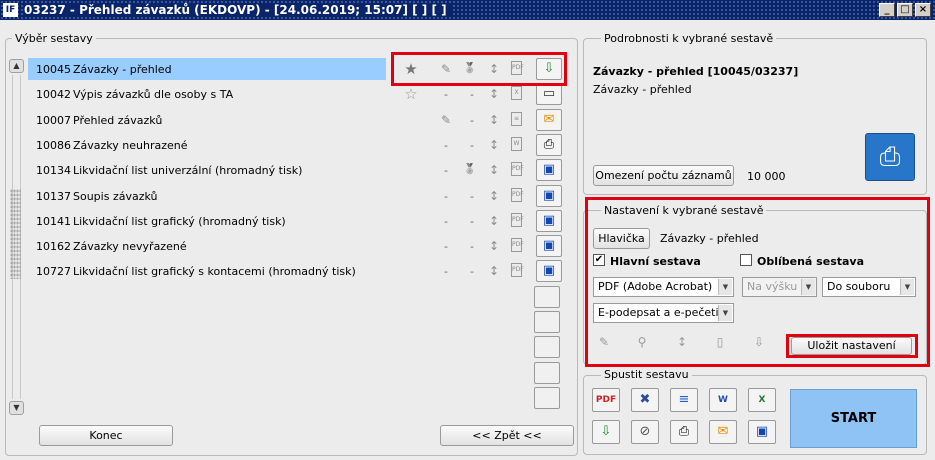  I want to click on zpet-button: << Zpět <<, so click(507, 435).